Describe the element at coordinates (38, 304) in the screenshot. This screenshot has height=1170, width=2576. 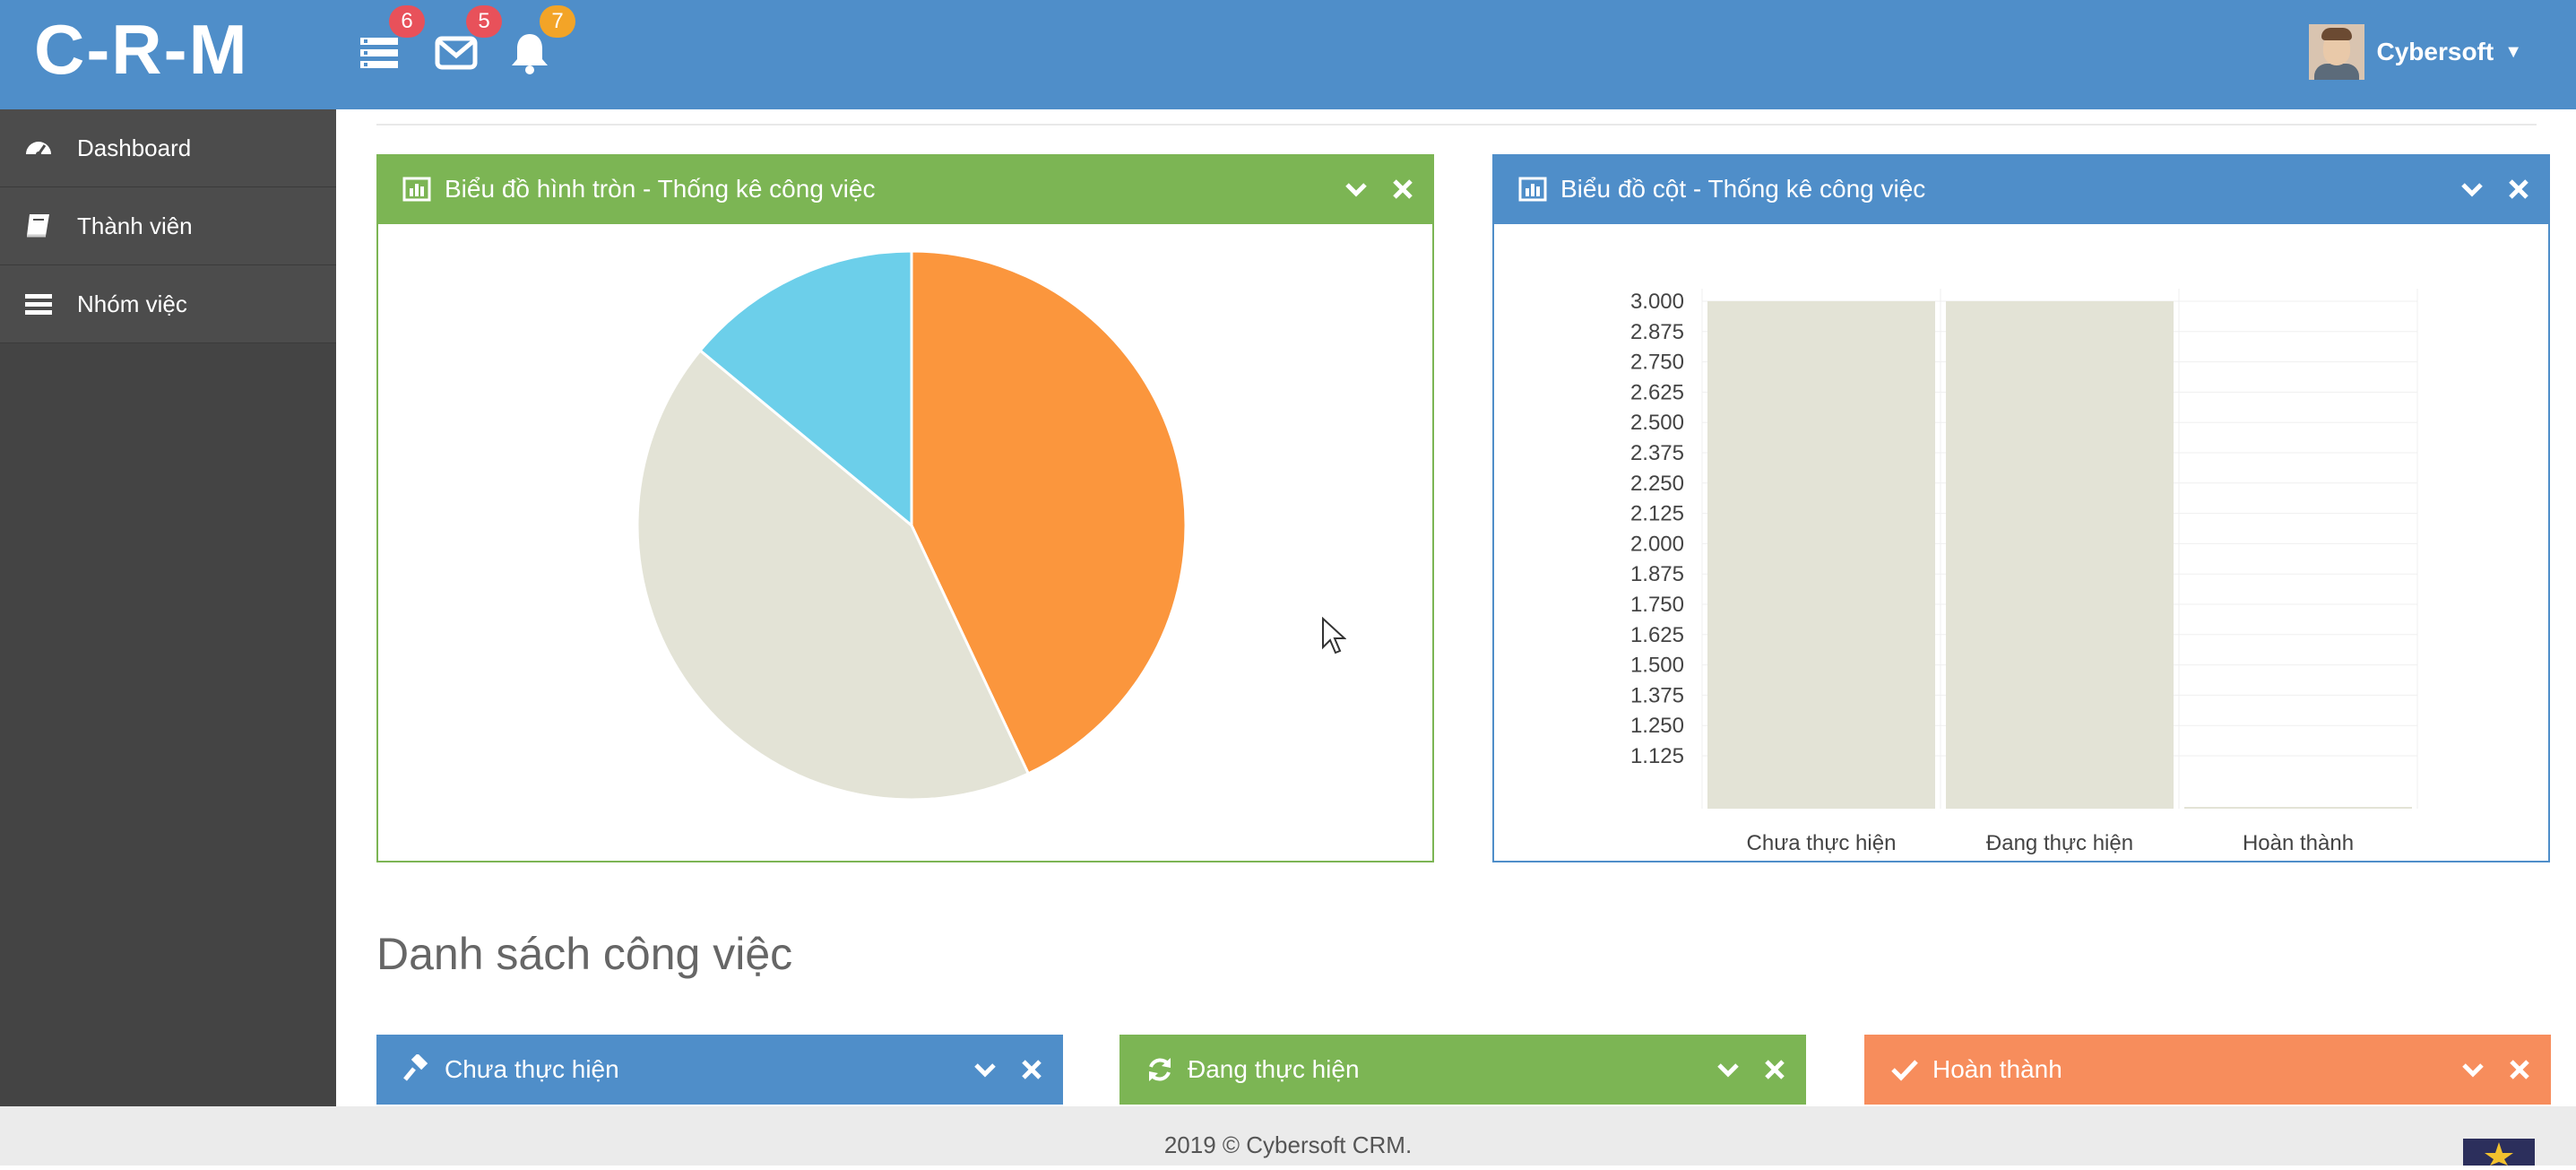
I see `list-icon` at that location.